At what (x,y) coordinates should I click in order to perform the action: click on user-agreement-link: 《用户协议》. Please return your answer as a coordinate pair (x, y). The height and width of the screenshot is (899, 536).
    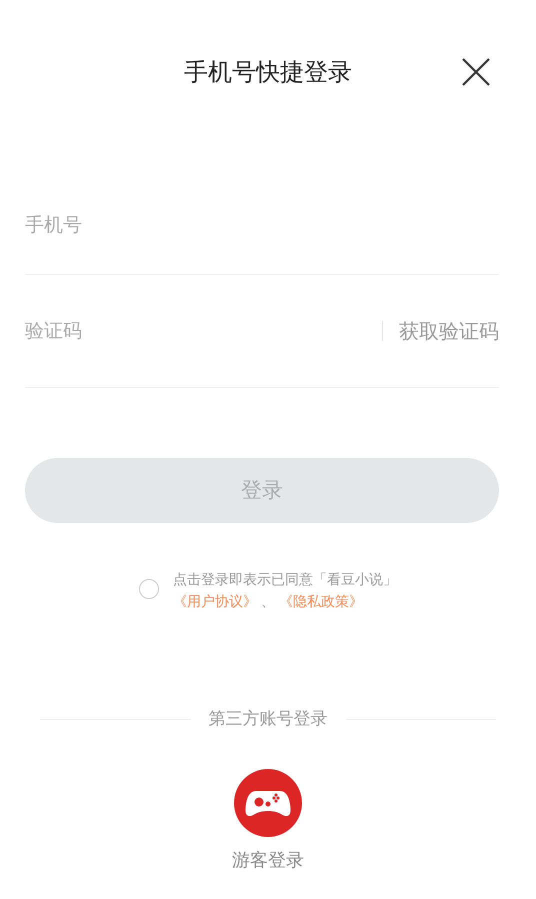
    Looking at the image, I should click on (215, 602).